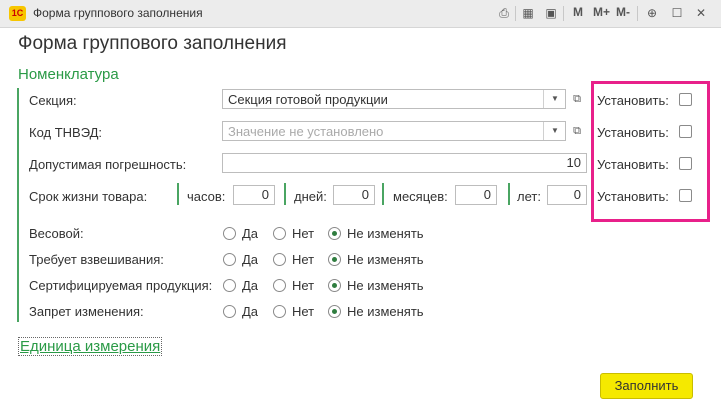 The height and width of the screenshot is (414, 721). I want to click on group-title: Номенклатура, so click(68, 74).